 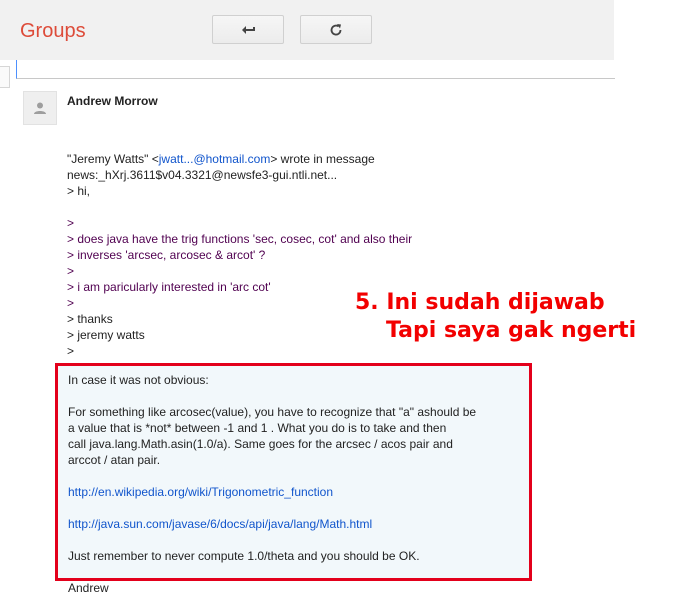 What do you see at coordinates (5, 77) in the screenshot?
I see `left-panel-edge` at bounding box center [5, 77].